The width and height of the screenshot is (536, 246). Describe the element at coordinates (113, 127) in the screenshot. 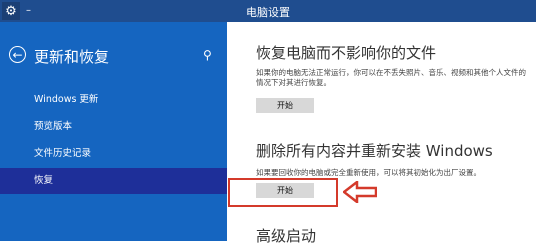

I see `sidebar-item-preview: 预览版本` at that location.